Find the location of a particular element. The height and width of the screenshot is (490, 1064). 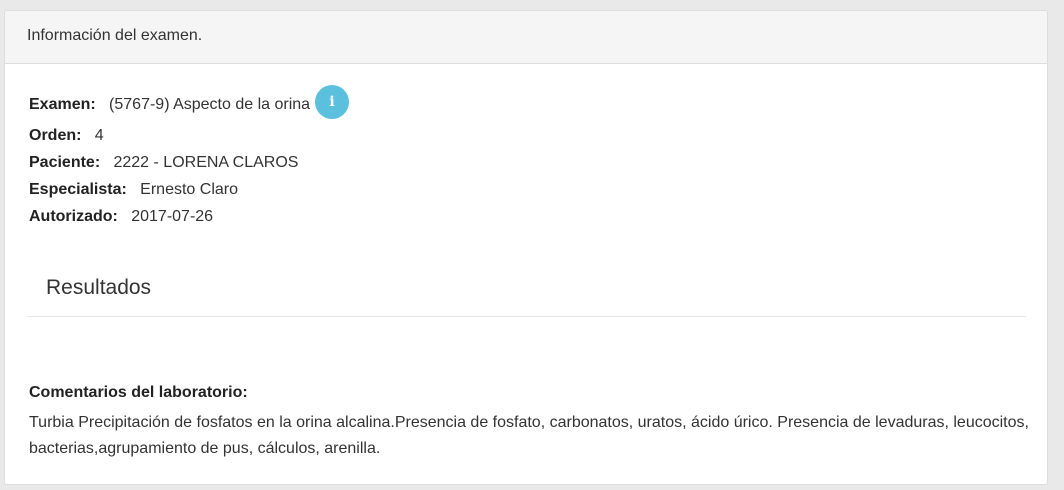

specialist-row: Especialista: Ernesto Claro is located at coordinates (133, 190).